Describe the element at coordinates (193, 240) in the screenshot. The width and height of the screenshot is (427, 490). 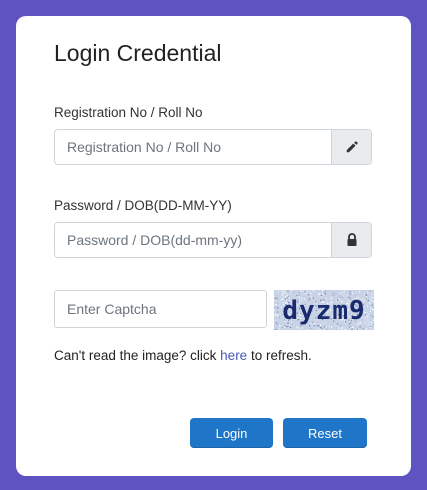
I see `password-input` at that location.